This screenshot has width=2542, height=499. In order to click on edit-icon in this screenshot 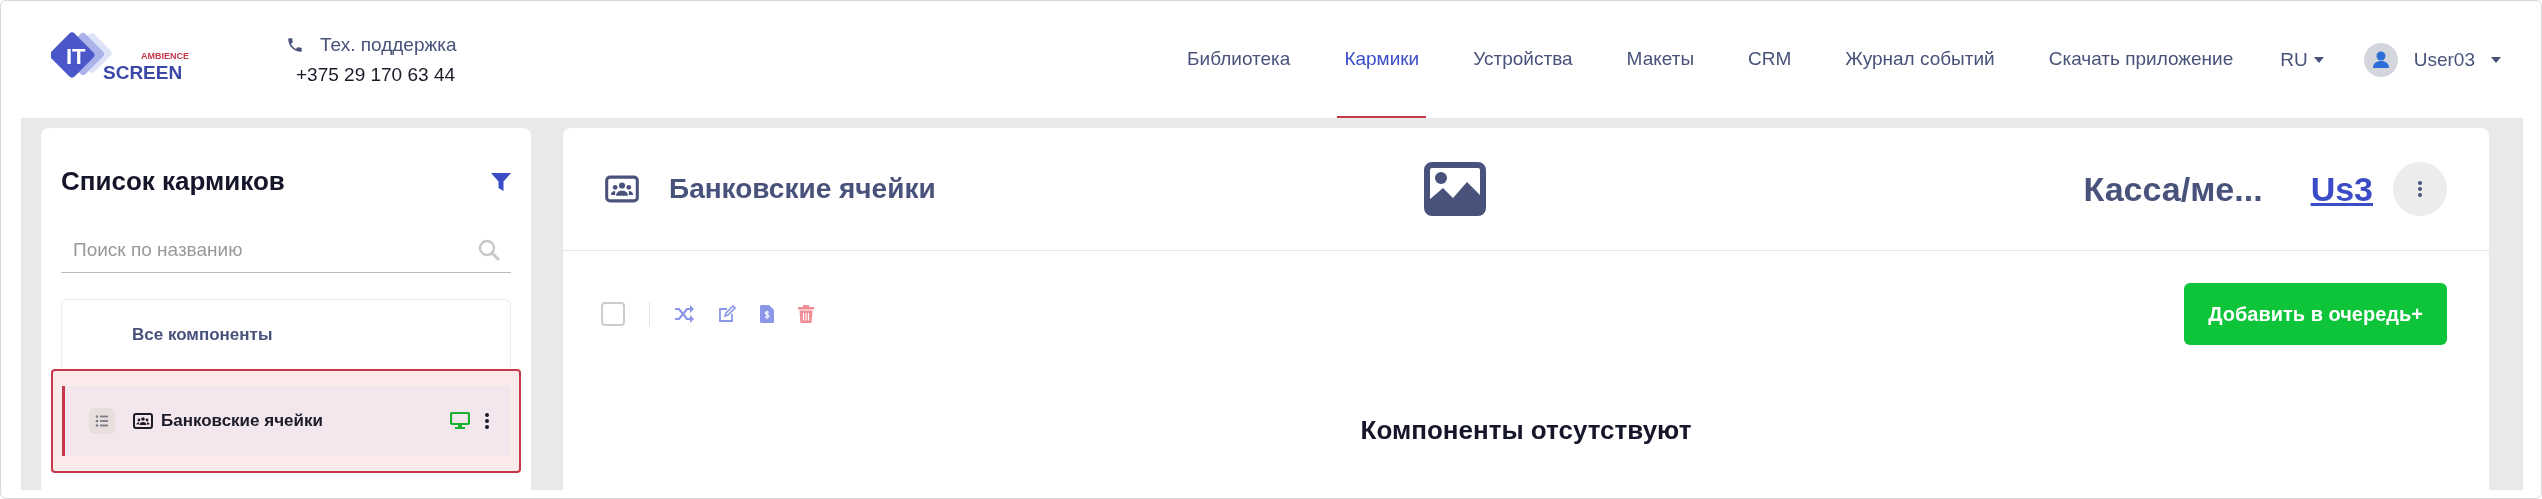, I will do `click(727, 314)`.